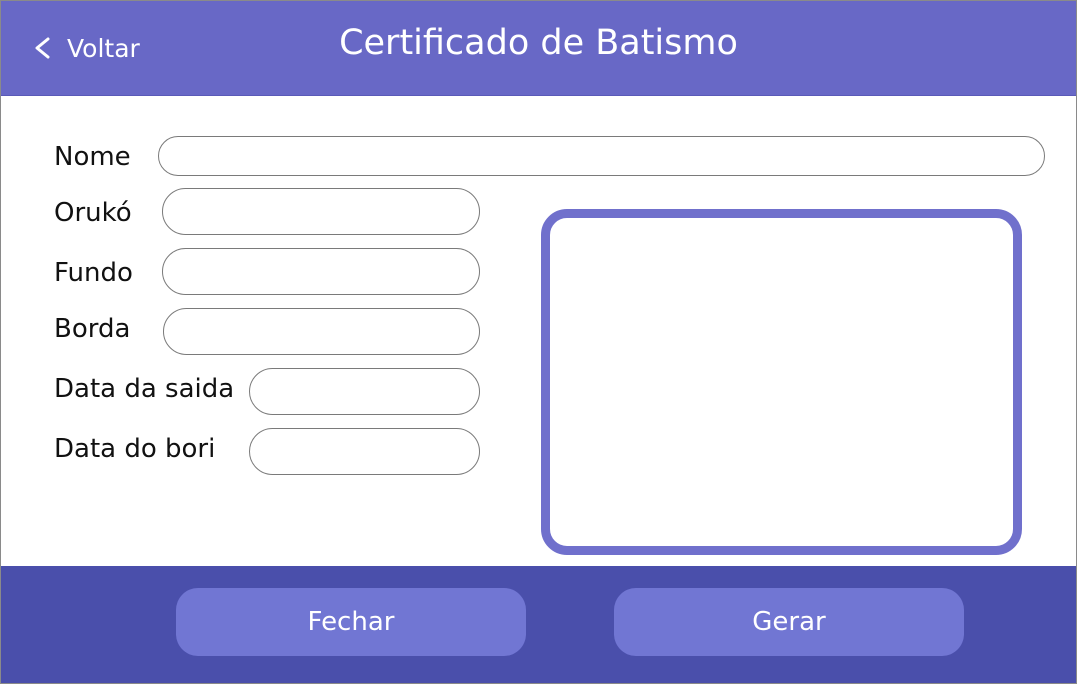 Image resolution: width=1077 pixels, height=684 pixels. What do you see at coordinates (93, 213) in the screenshot?
I see `oruko-label: Orukó` at bounding box center [93, 213].